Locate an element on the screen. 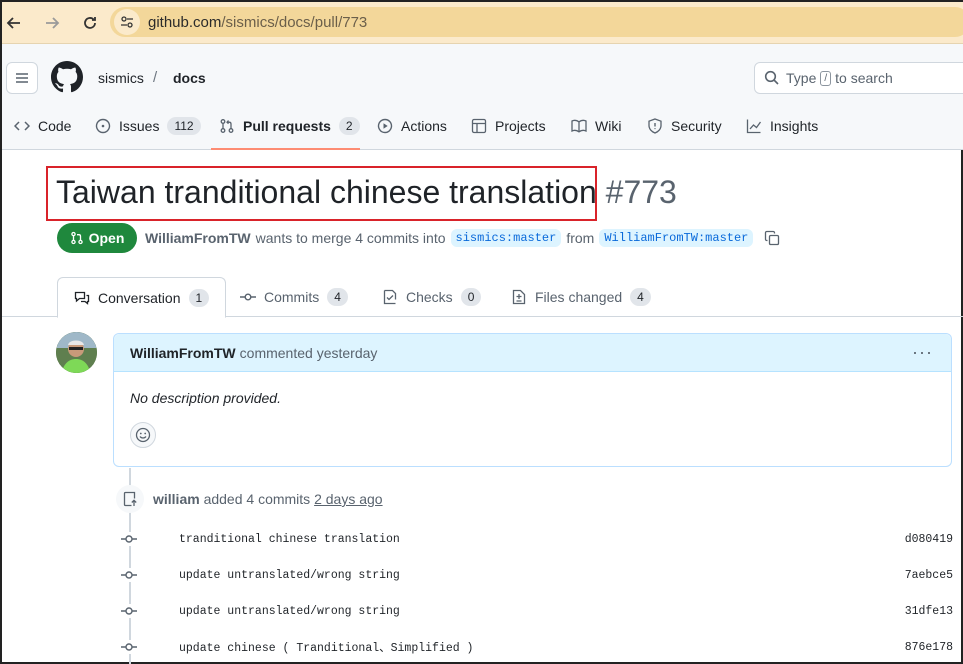 This screenshot has height=664, width=963. comment-body: No description provided. is located at coordinates (205, 398).